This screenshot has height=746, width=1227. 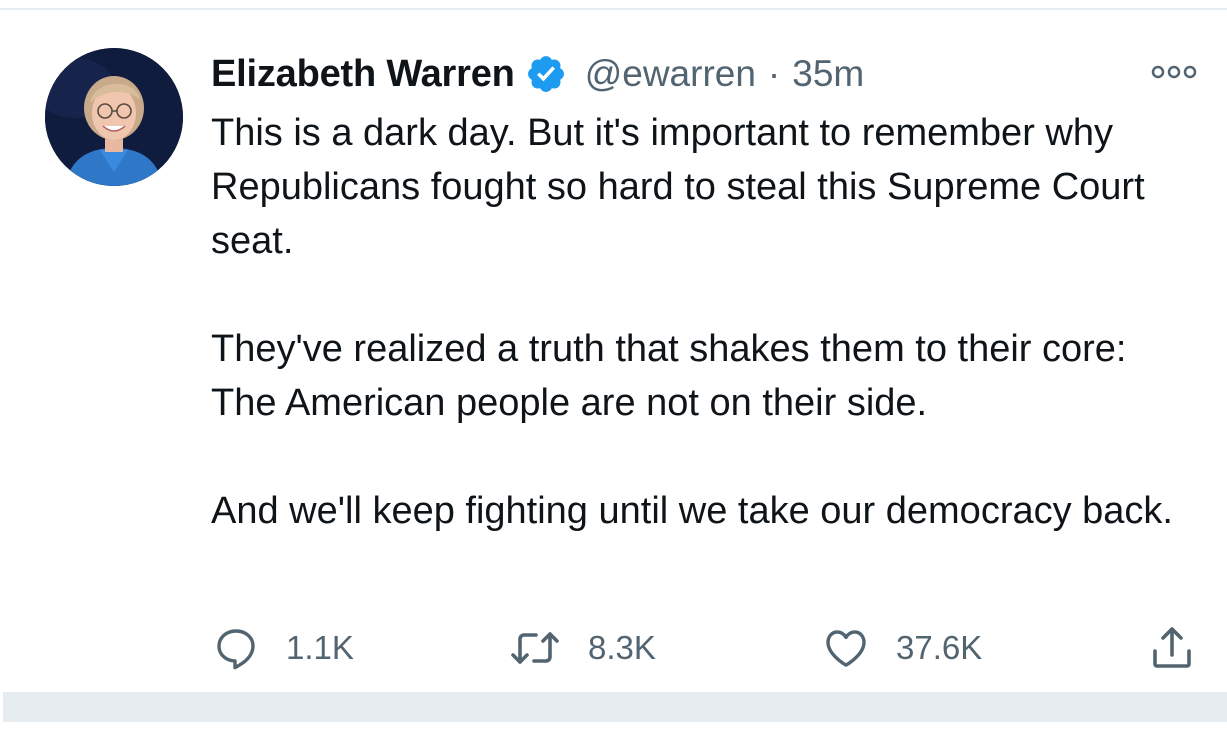 I want to click on bottom-divider, so click(x=615, y=707).